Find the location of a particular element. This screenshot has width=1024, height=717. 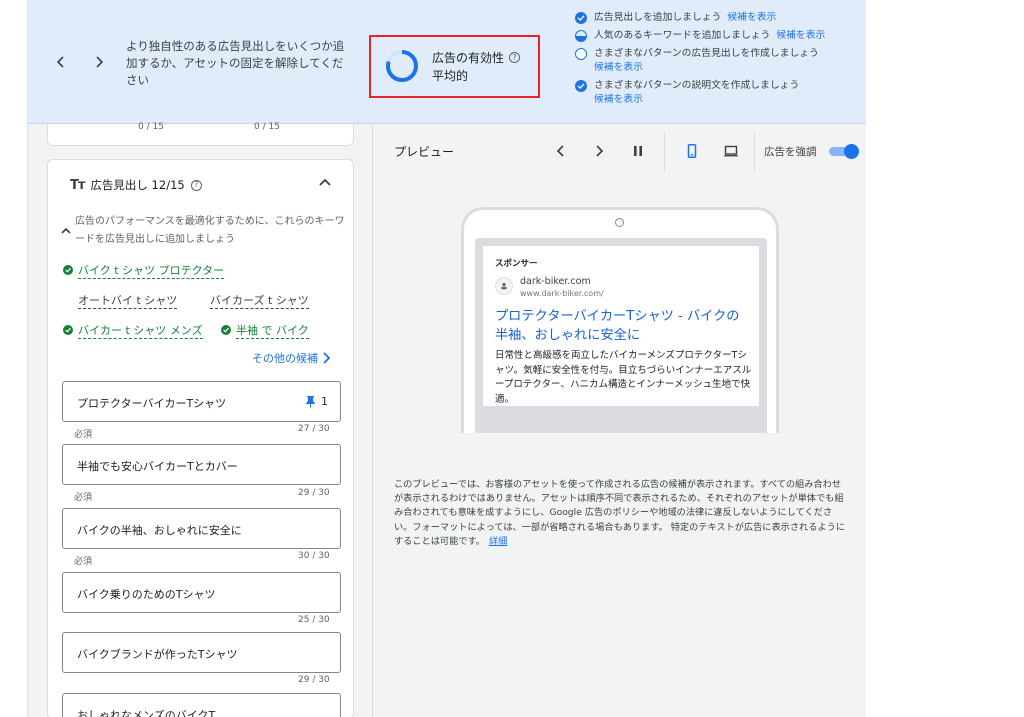

keyword-chip: バイク t シャツ プロテクター is located at coordinates (151, 271).